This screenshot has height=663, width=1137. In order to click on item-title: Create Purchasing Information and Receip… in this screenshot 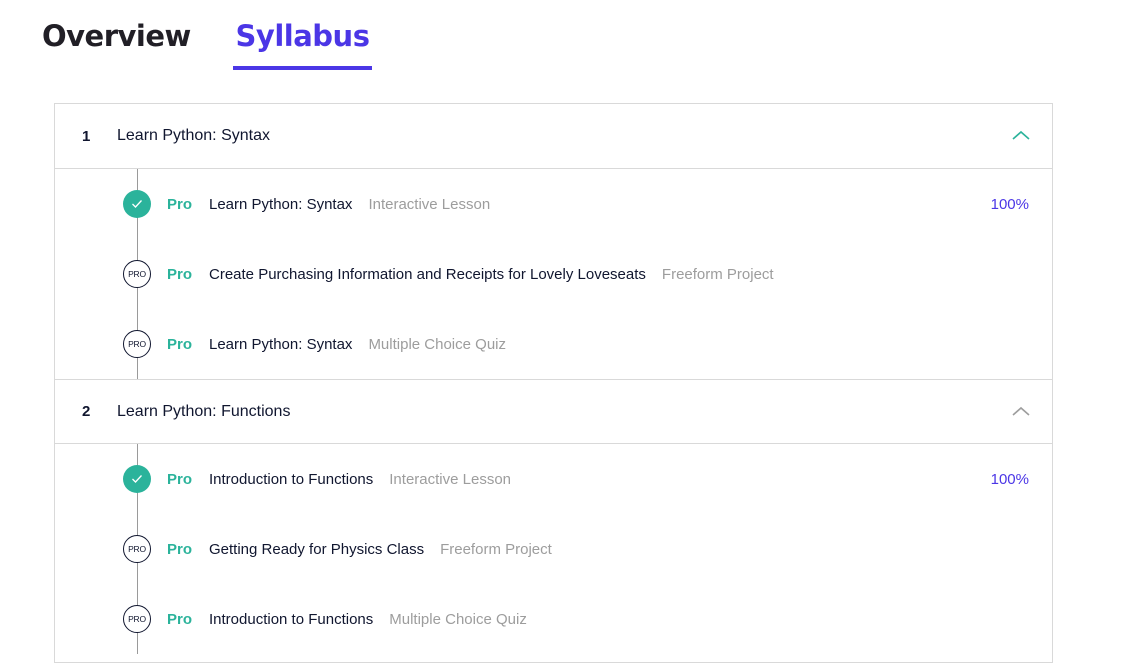, I will do `click(491, 274)`.